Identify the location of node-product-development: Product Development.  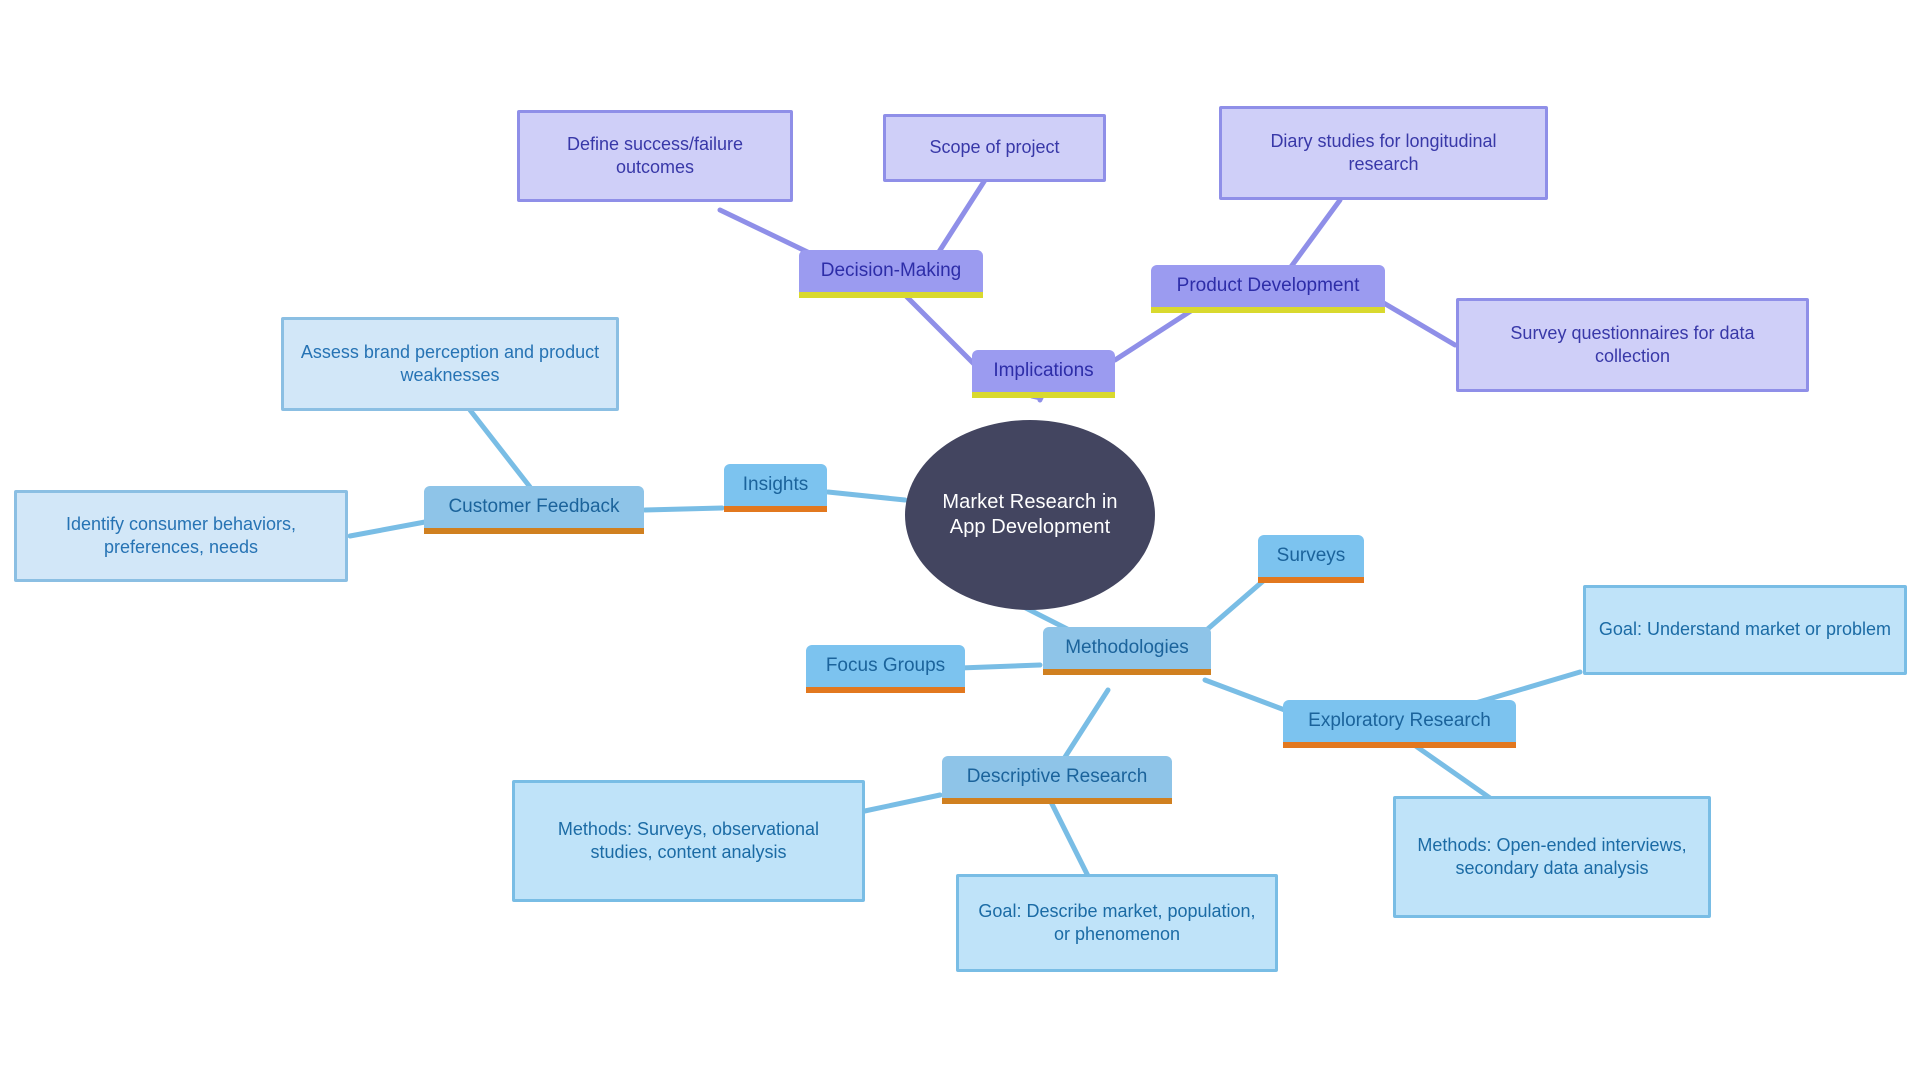
(1268, 289).